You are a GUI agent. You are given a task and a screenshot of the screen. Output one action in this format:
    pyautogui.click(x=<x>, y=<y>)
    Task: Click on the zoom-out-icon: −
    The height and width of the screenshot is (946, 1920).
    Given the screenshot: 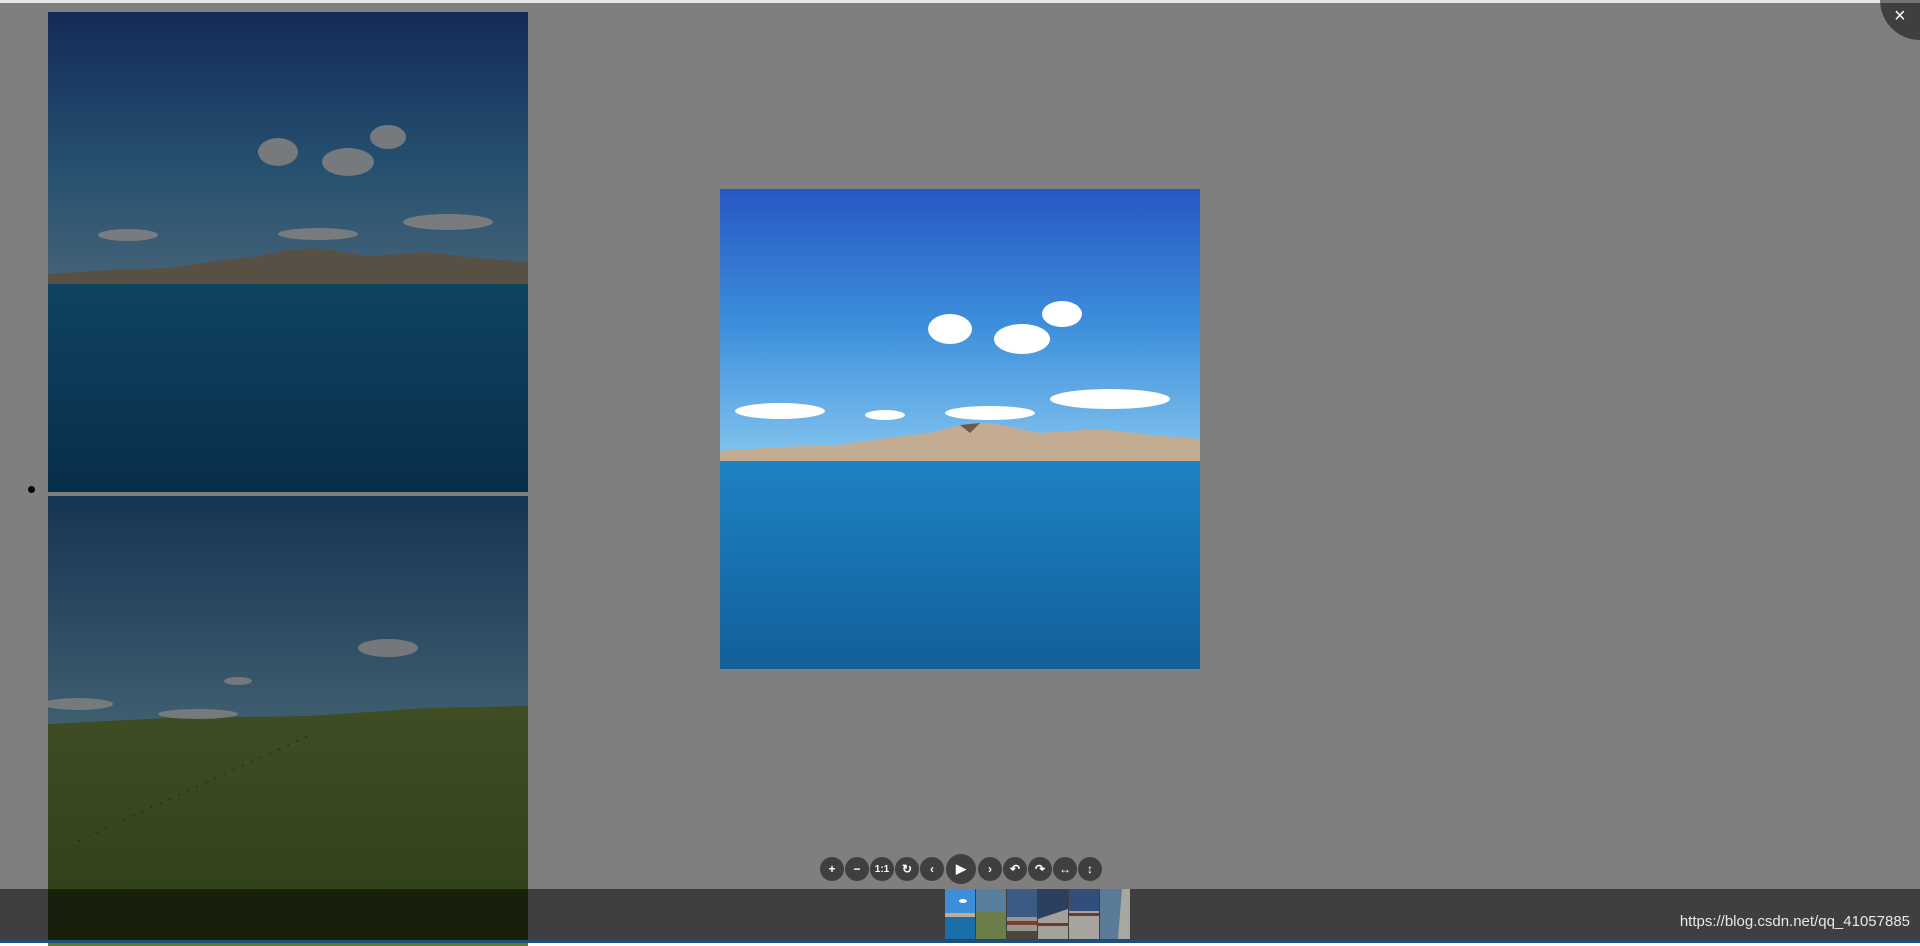 What is the action you would take?
    pyautogui.click(x=857, y=869)
    